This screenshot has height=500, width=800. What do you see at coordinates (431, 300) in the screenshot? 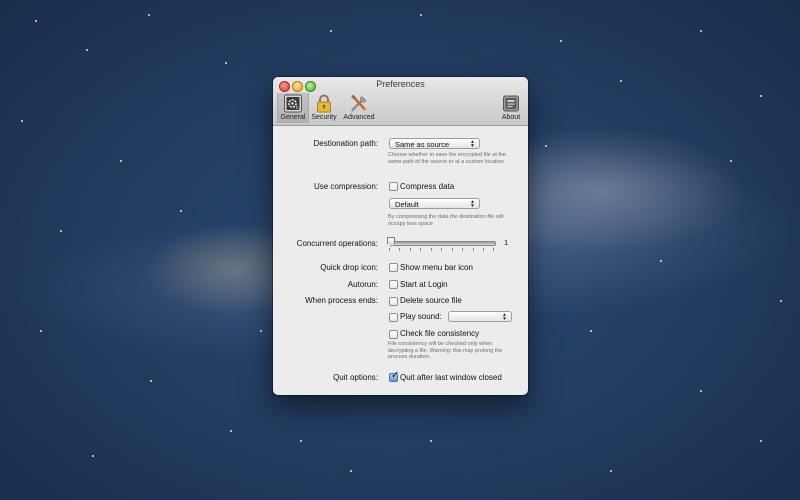
I see `delete-source-file-label: Delete source file` at bounding box center [431, 300].